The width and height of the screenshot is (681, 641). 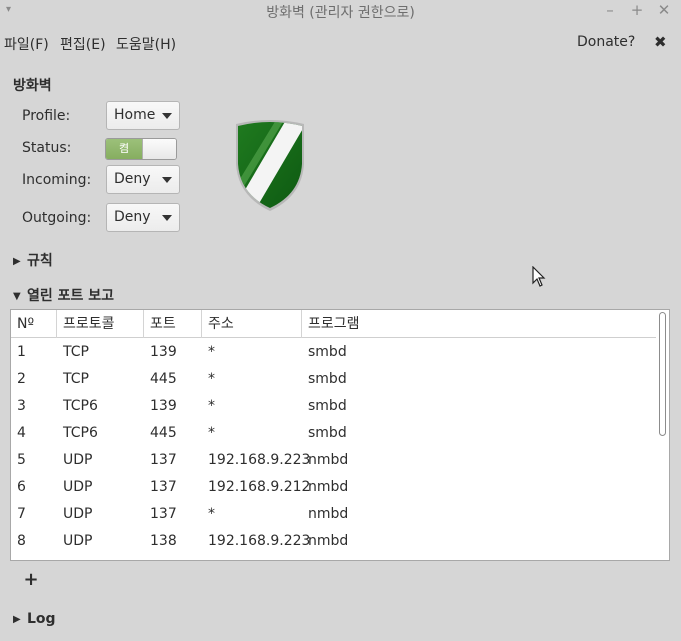 I want to click on outgoing-label: Outgoing:, so click(x=57, y=218).